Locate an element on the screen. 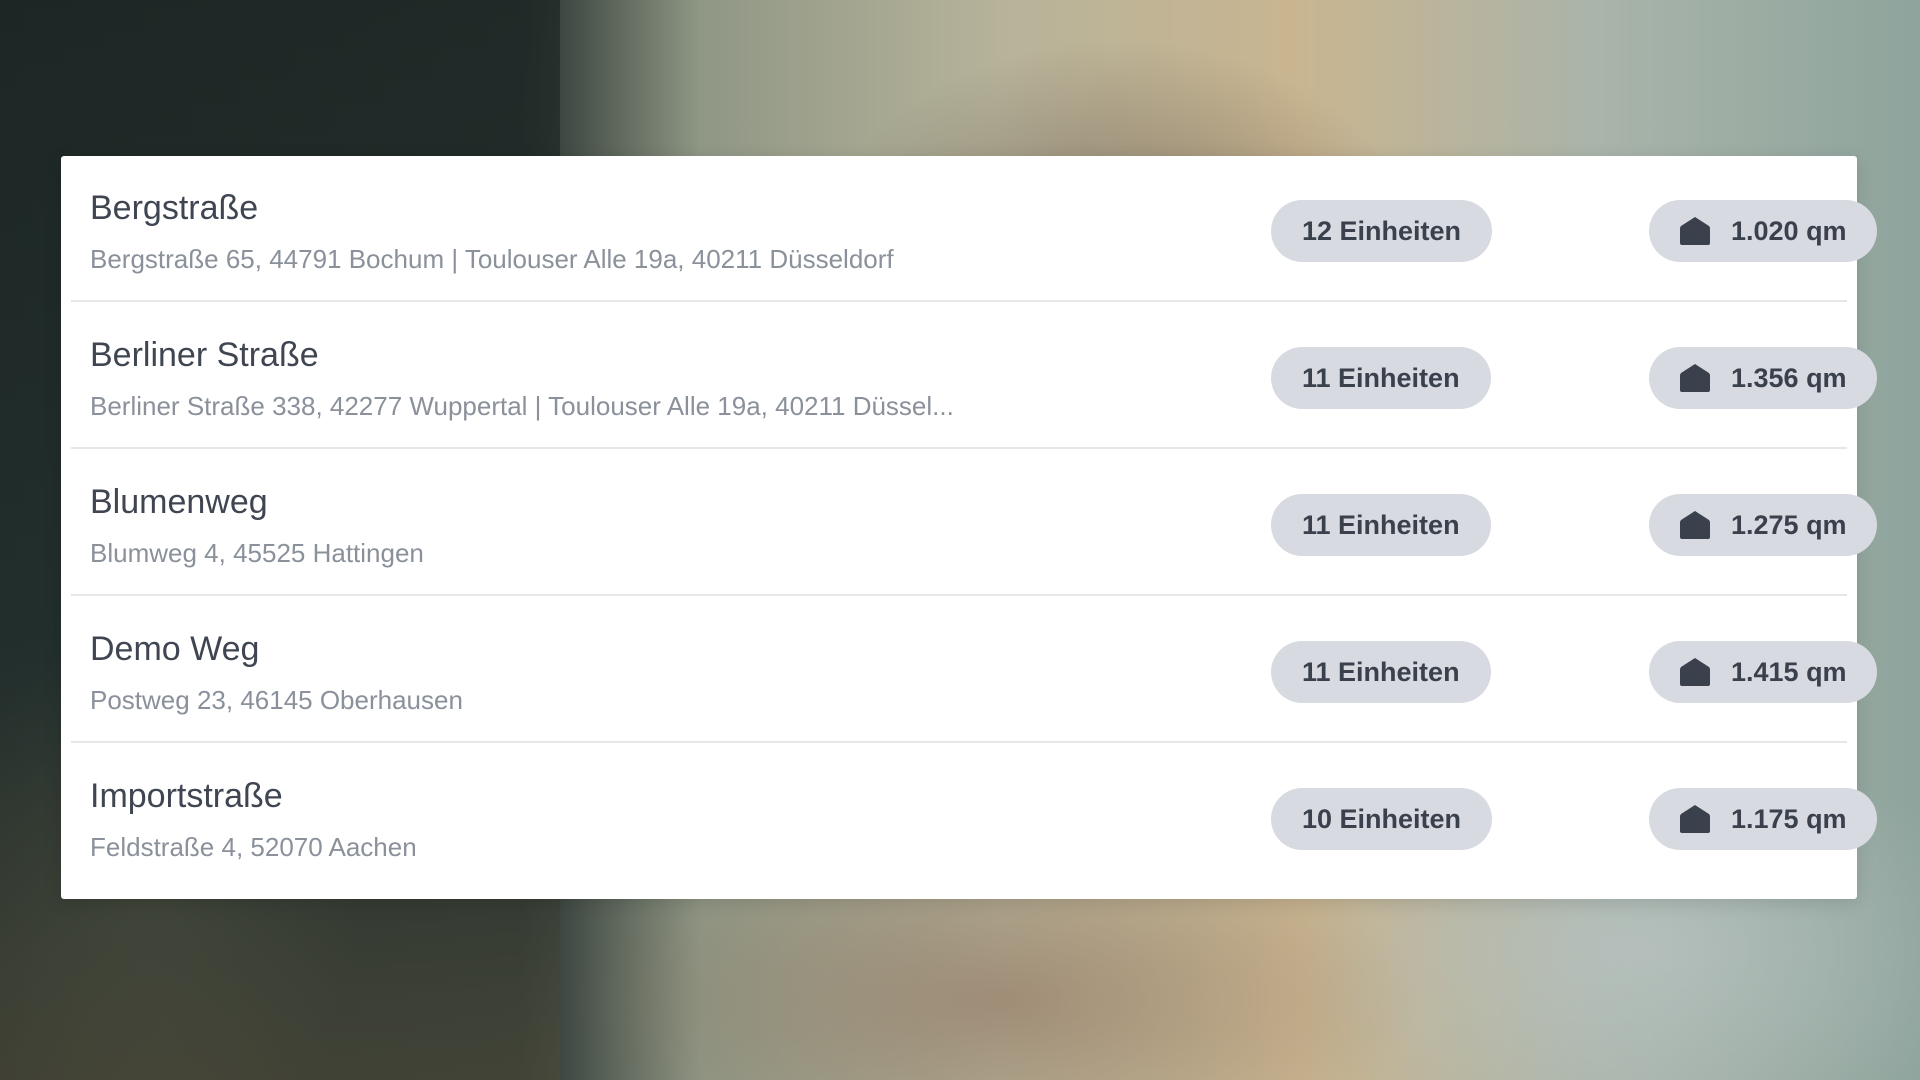 The image size is (1920, 1080). area-badge: 1.275 qm is located at coordinates (1763, 525).